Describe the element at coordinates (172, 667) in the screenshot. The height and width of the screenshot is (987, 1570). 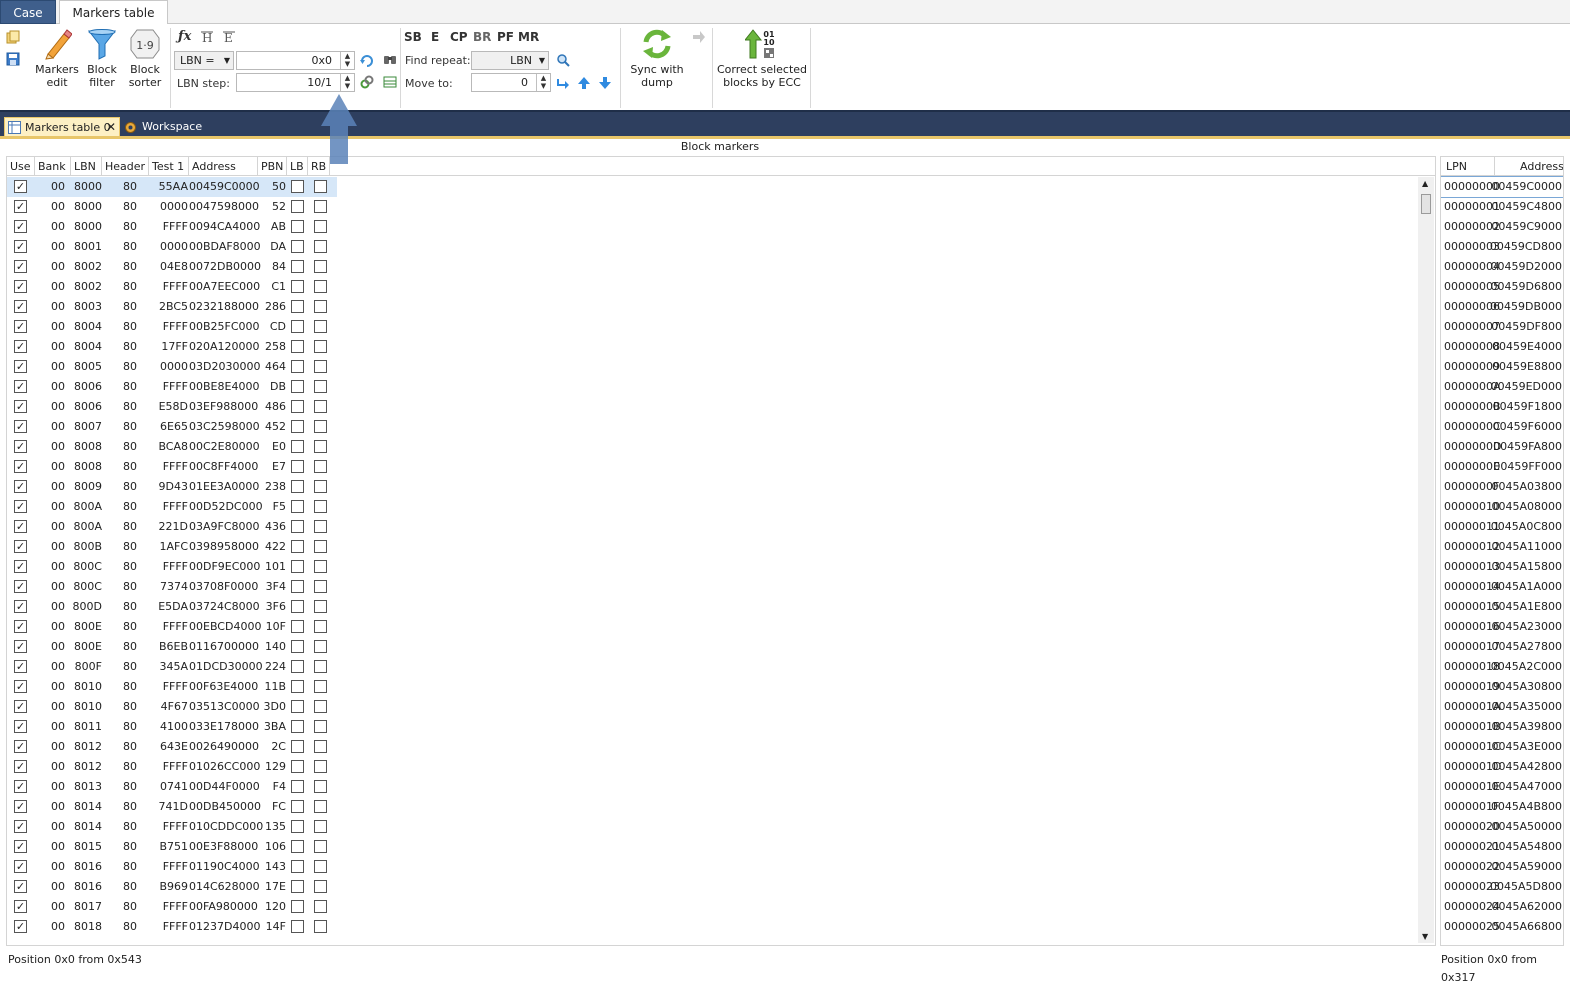
I see `table-row: ✓ 00 800F 80 345A 01DCD30000 224` at that location.